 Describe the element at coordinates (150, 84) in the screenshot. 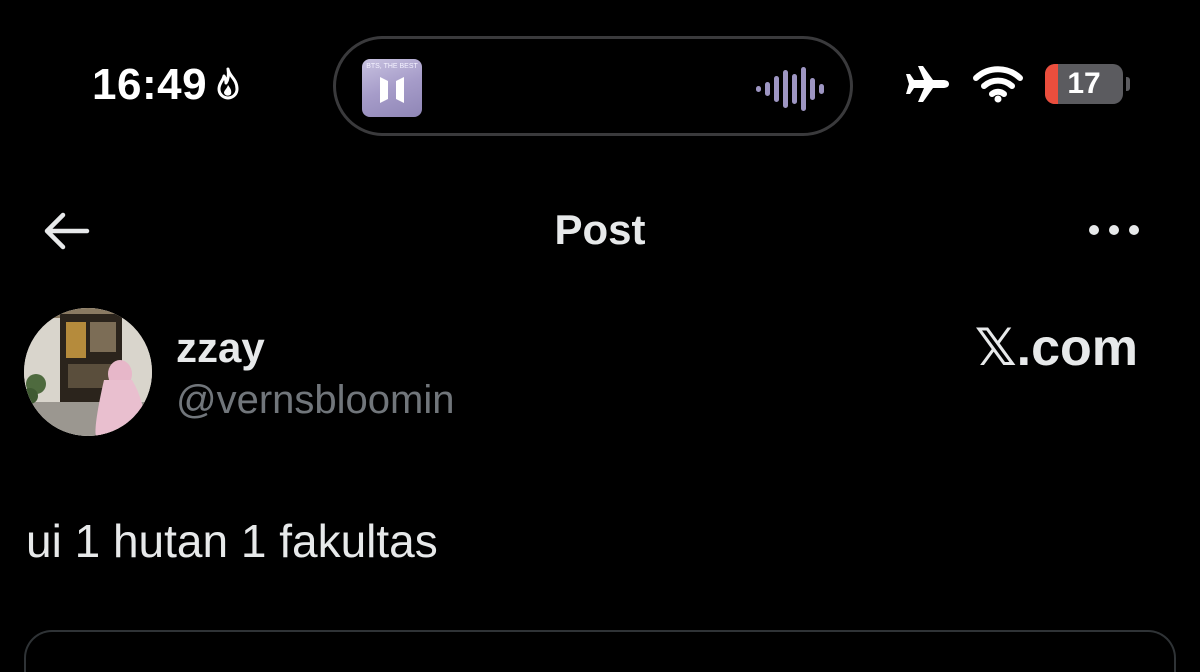

I see `time-label: 16:49` at that location.